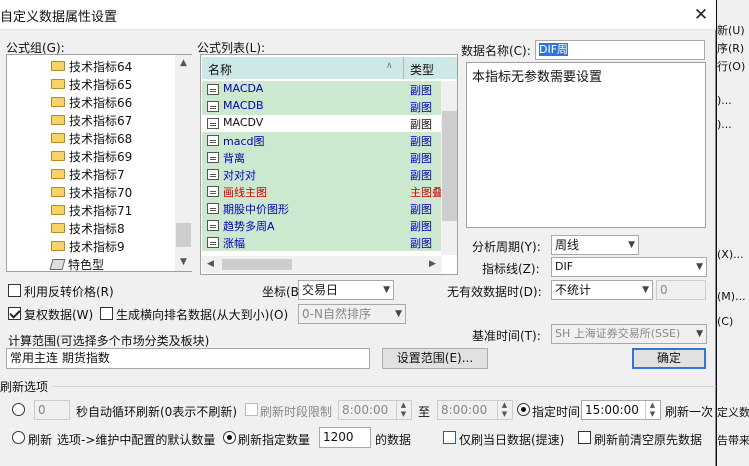  Describe the element at coordinates (523, 409) in the screenshot. I see `fixed-time-radio` at that location.